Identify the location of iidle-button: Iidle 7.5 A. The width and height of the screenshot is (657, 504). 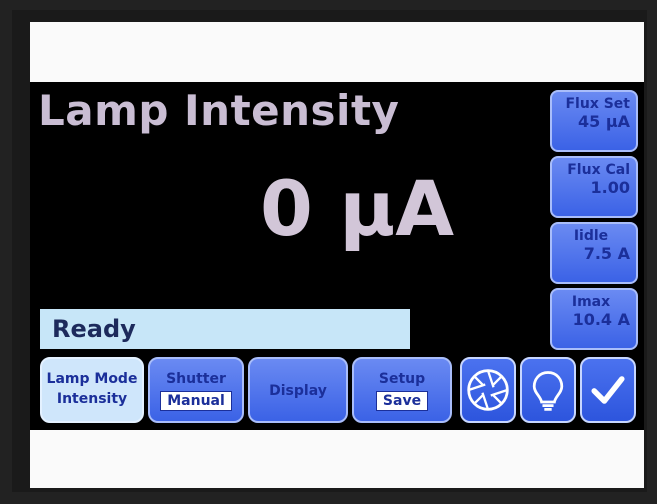
(594, 253).